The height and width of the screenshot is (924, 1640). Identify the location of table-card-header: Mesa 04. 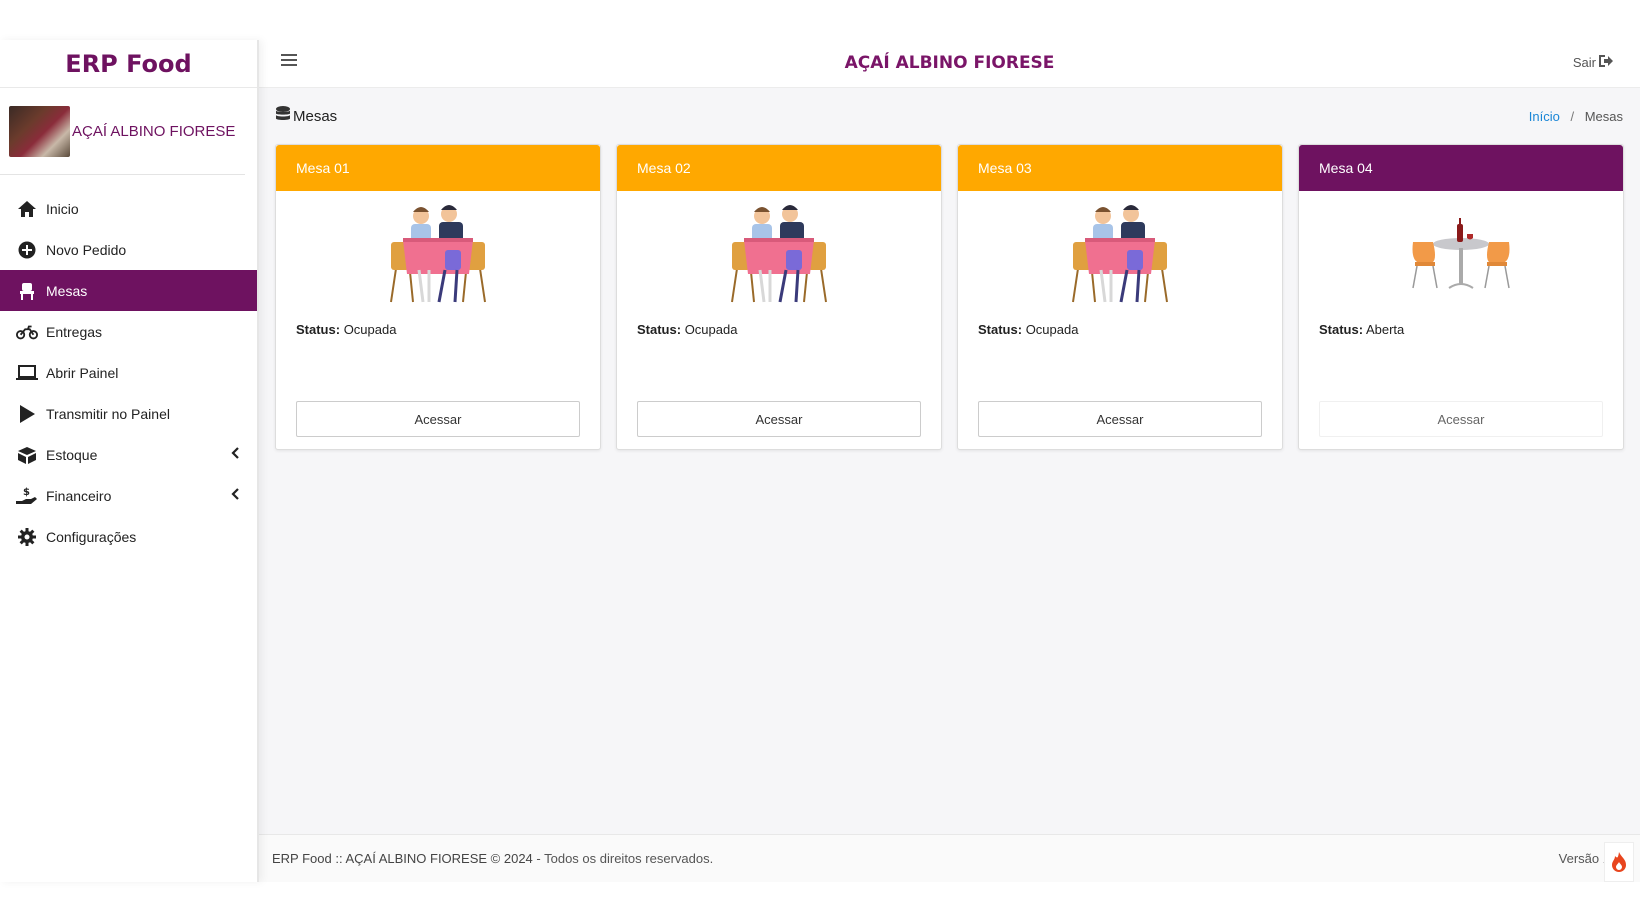
(1461, 168).